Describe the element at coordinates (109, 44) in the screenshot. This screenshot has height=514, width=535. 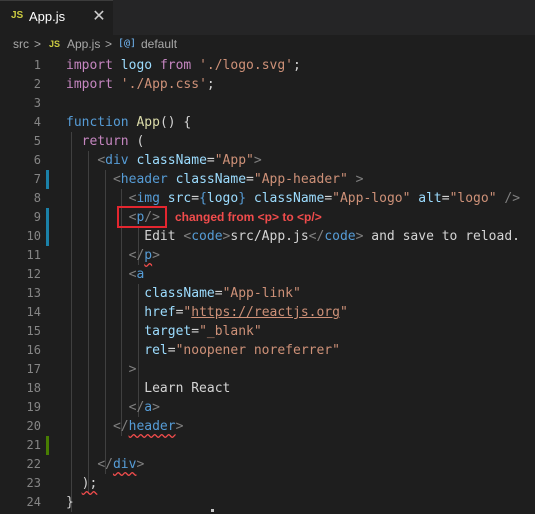
I see `chevron-right-icon: >` at that location.